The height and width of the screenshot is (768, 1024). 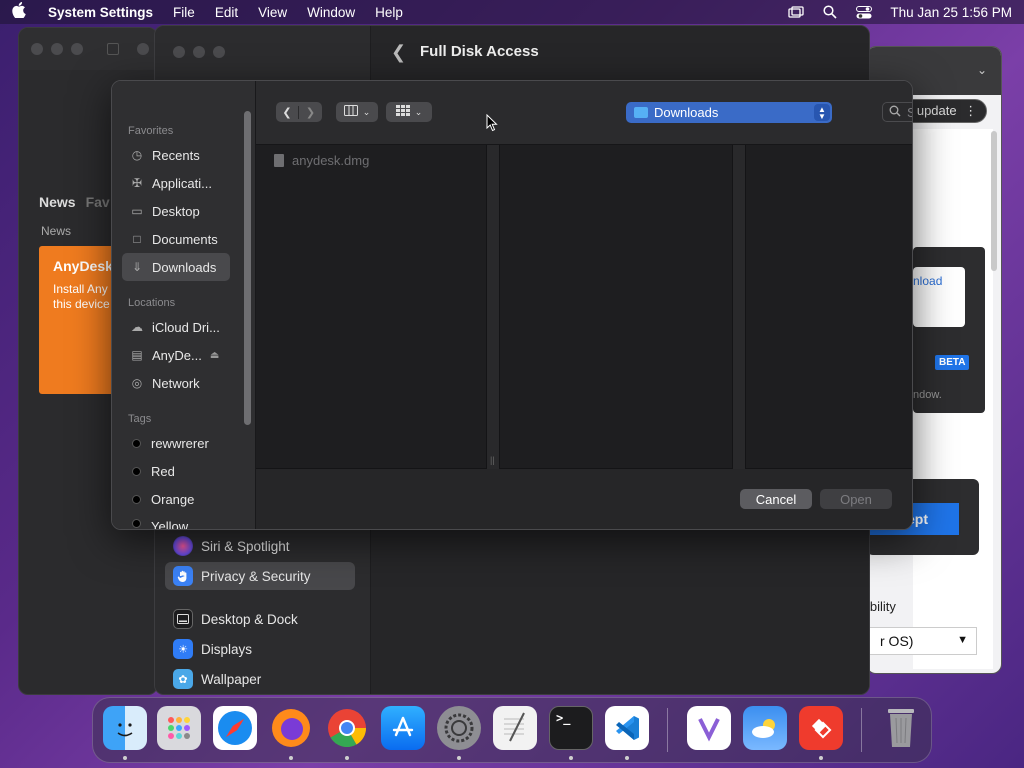 I want to click on eject-icon: ⏏, so click(x=214, y=355).